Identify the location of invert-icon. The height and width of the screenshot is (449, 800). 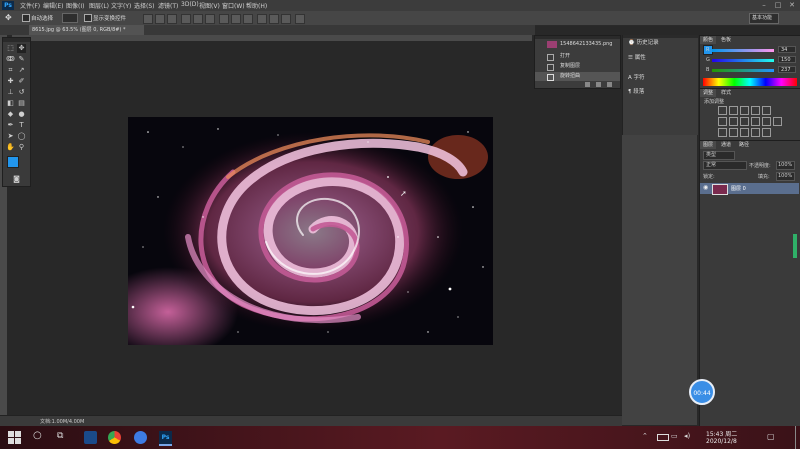
(722, 132).